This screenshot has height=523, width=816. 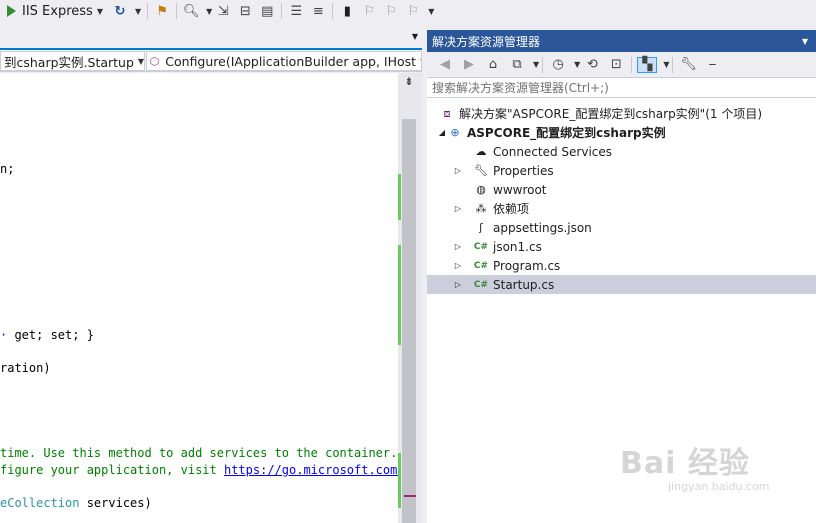 What do you see at coordinates (391, 11) in the screenshot?
I see `next-bookmark-icon: ⚐` at bounding box center [391, 11].